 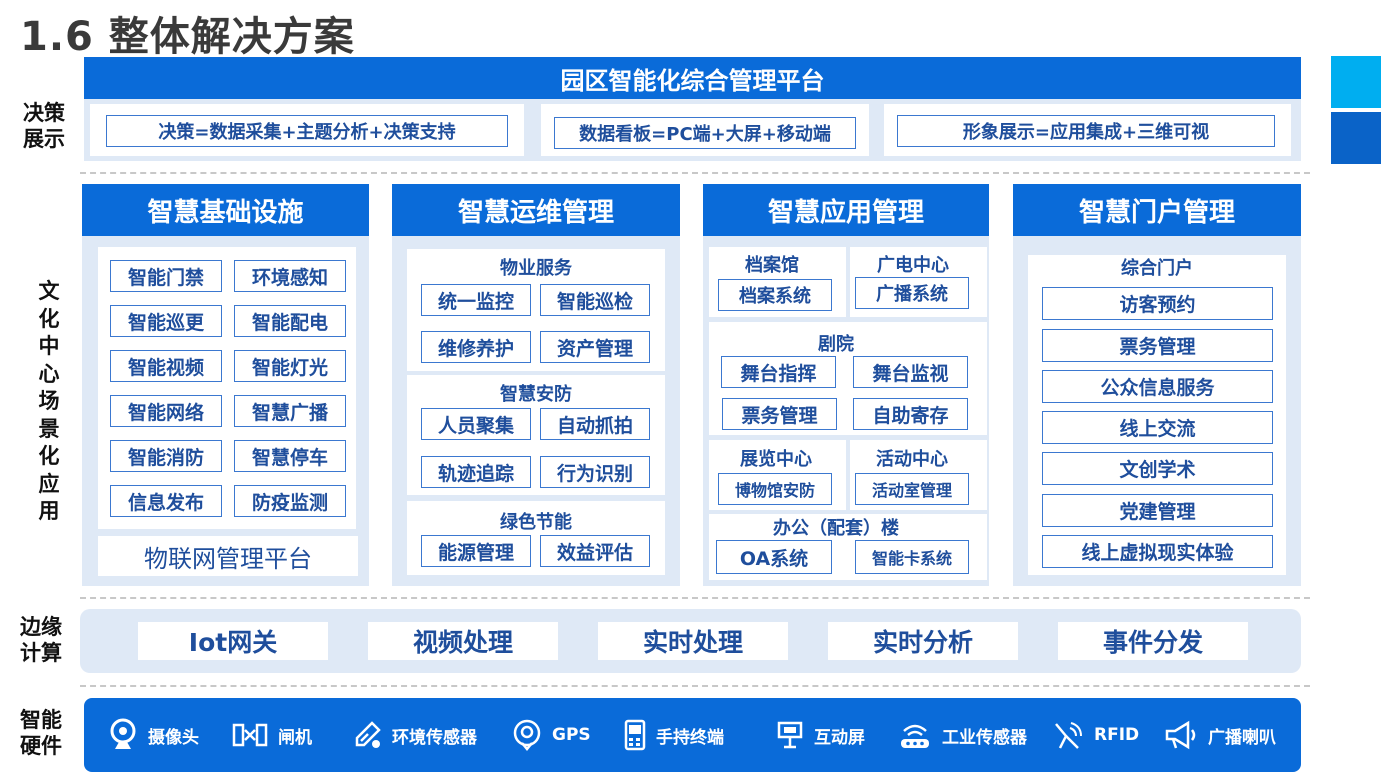 I want to click on infra-item: 智能灯光, so click(x=290, y=366).